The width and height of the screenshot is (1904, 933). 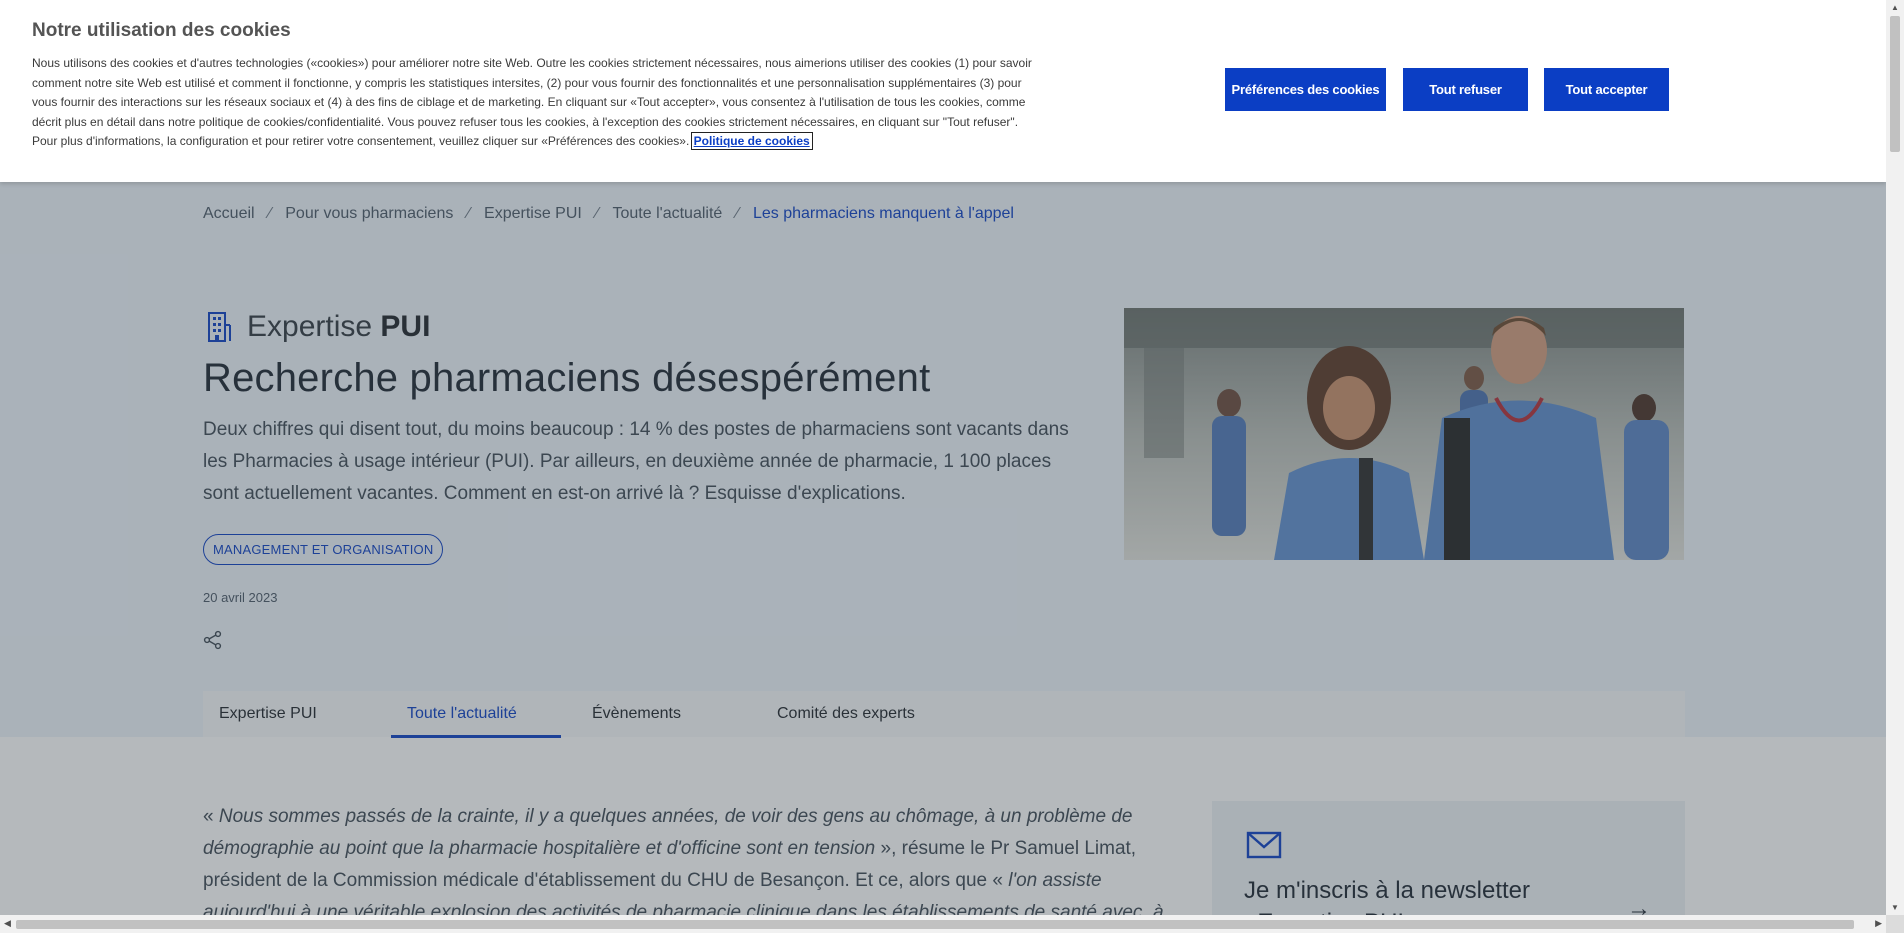 I want to click on cookie-preferences-button: Préférences des cookies, so click(x=1305, y=89).